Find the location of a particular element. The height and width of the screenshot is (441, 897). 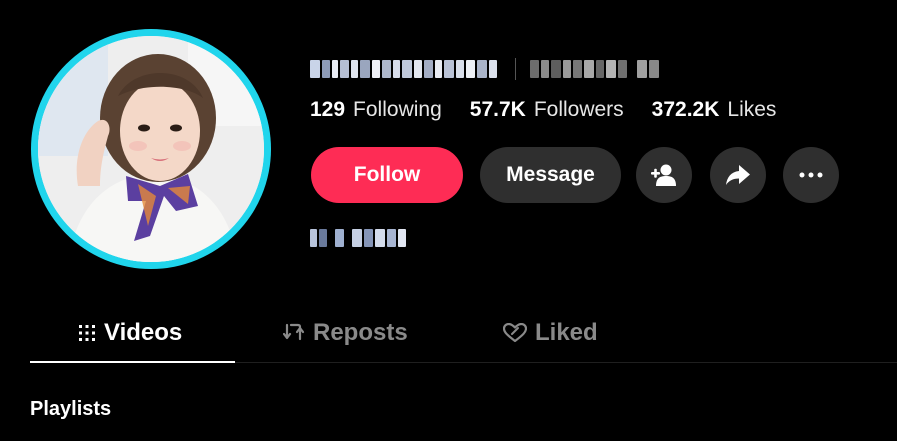

tab-label: Liked is located at coordinates (566, 332).